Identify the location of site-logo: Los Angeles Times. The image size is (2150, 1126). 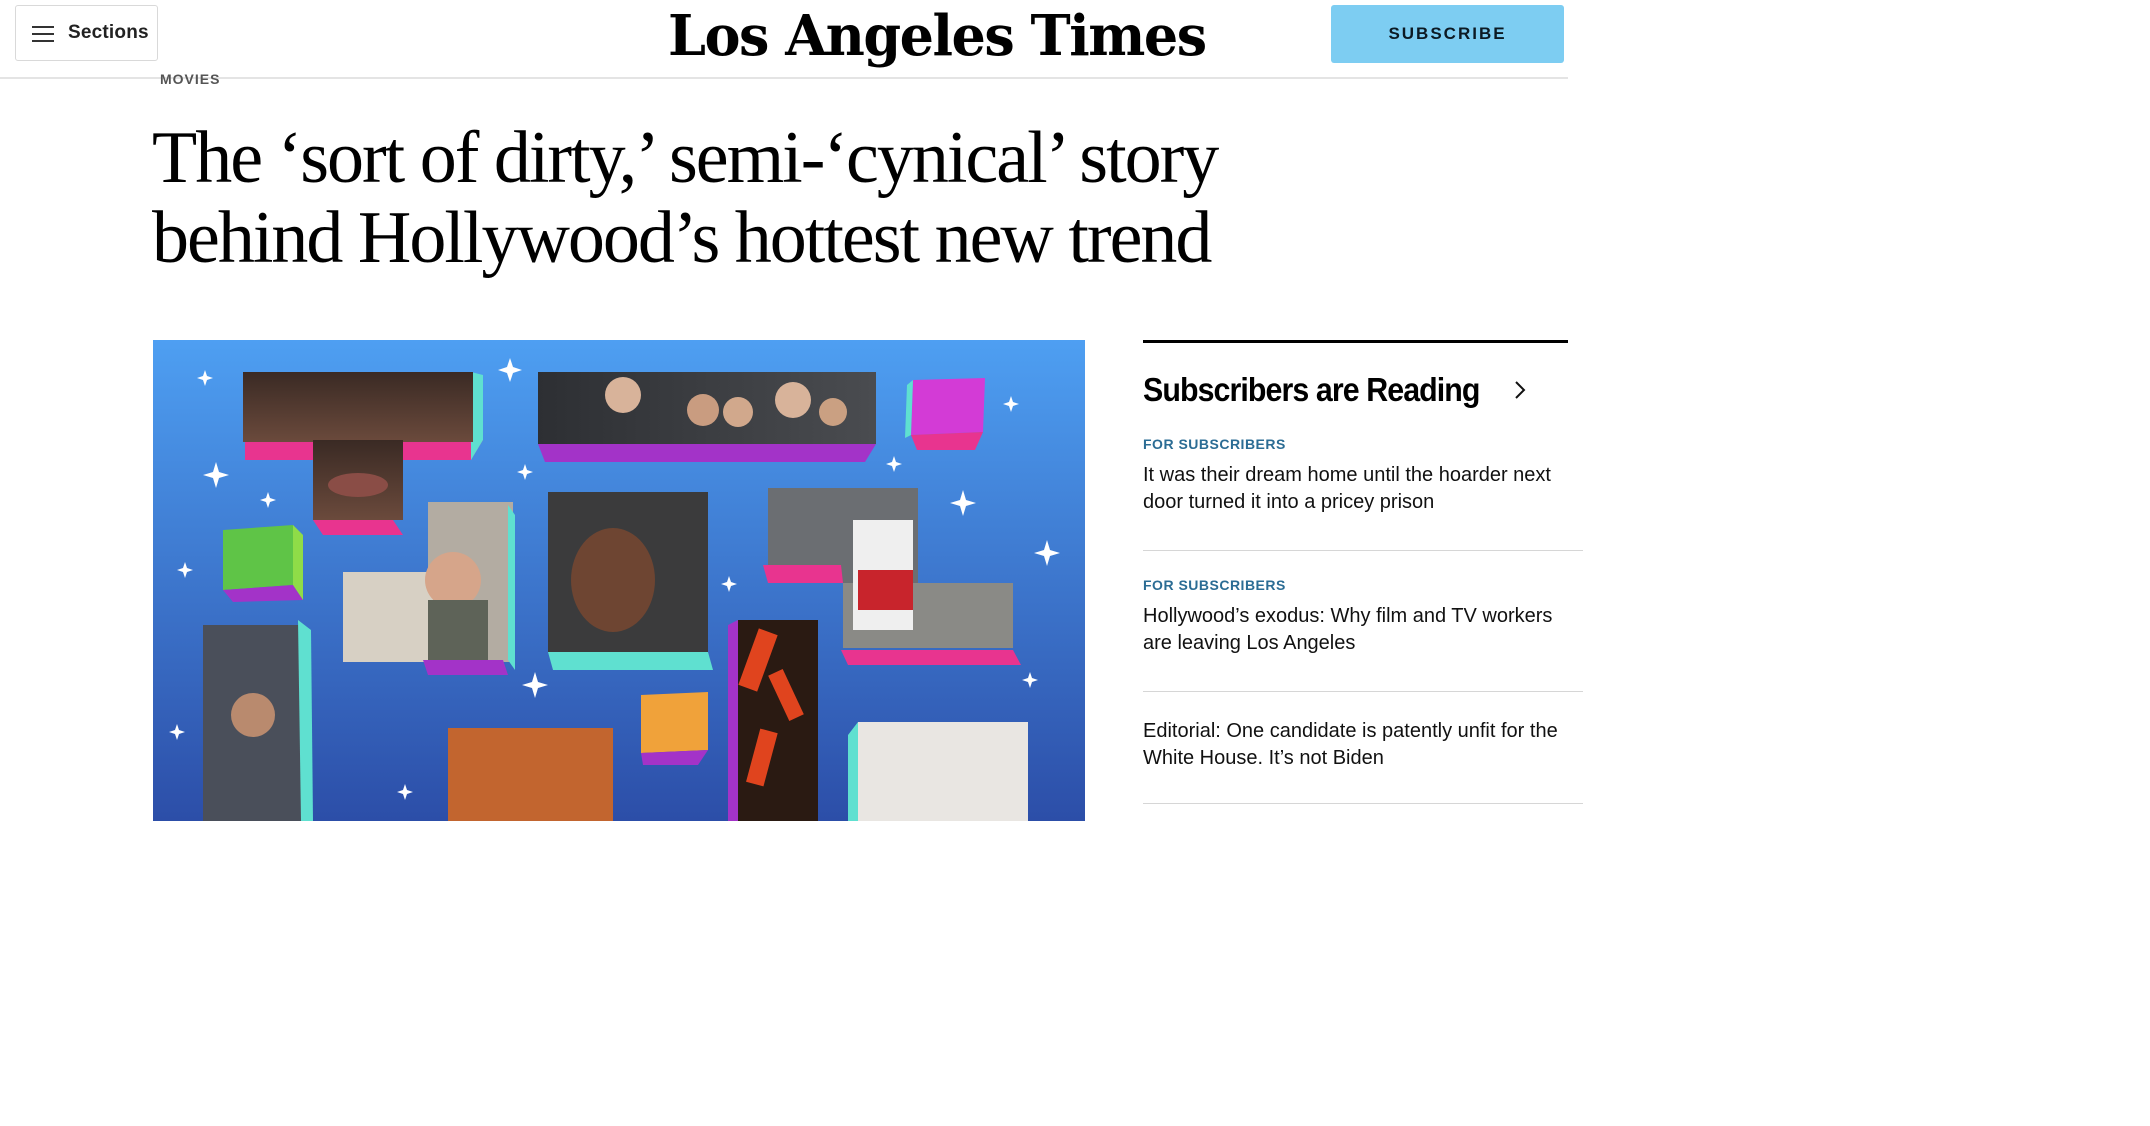
(937, 36).